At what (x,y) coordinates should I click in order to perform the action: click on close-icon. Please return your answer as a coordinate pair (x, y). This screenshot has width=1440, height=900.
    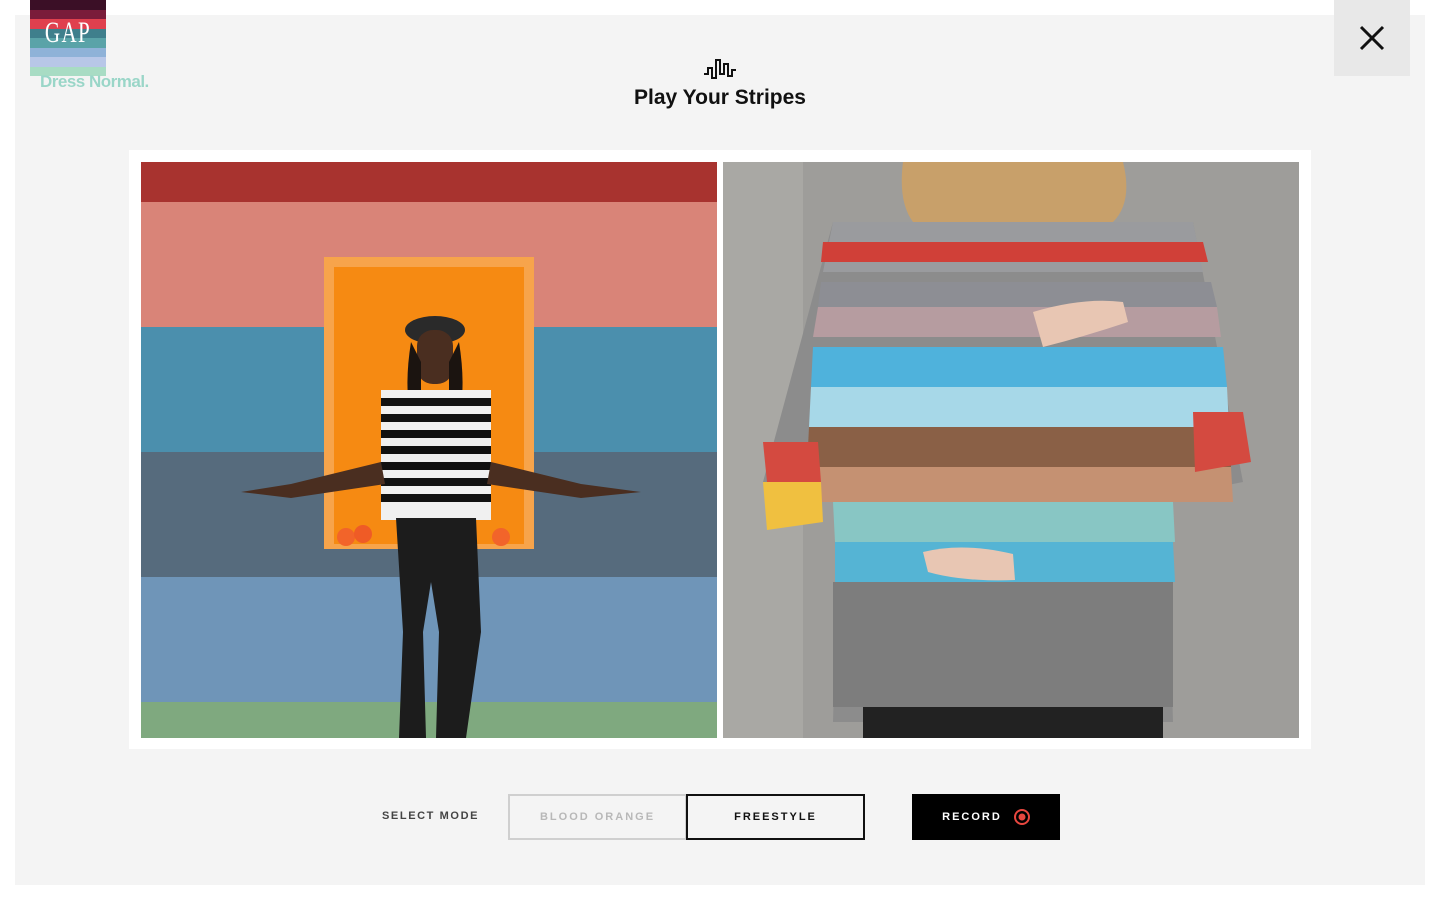
    Looking at the image, I should click on (1372, 38).